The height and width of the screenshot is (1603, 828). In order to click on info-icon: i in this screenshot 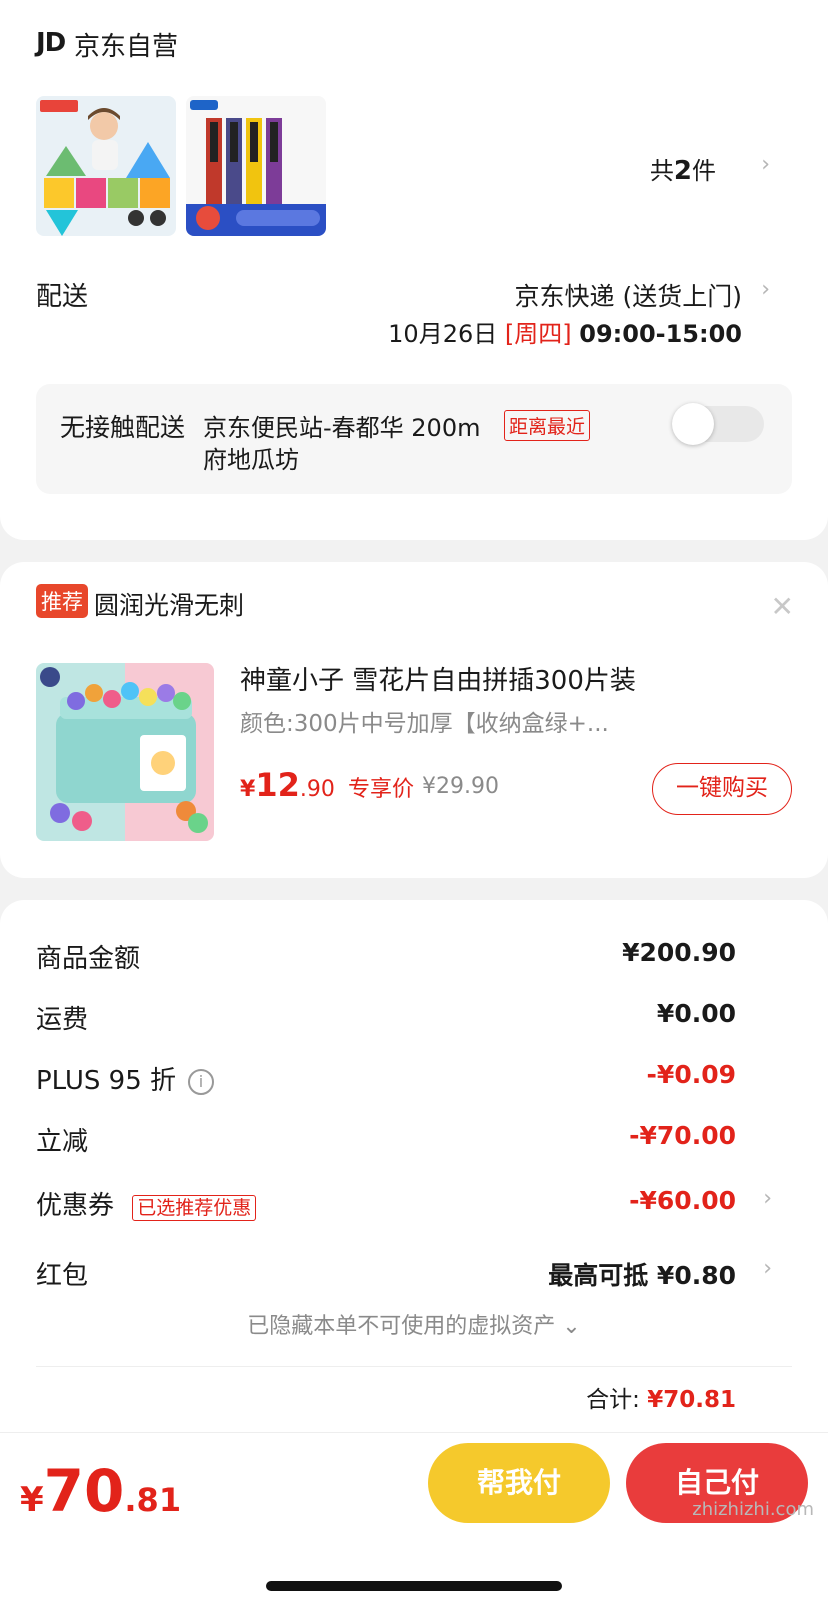, I will do `click(201, 1081)`.